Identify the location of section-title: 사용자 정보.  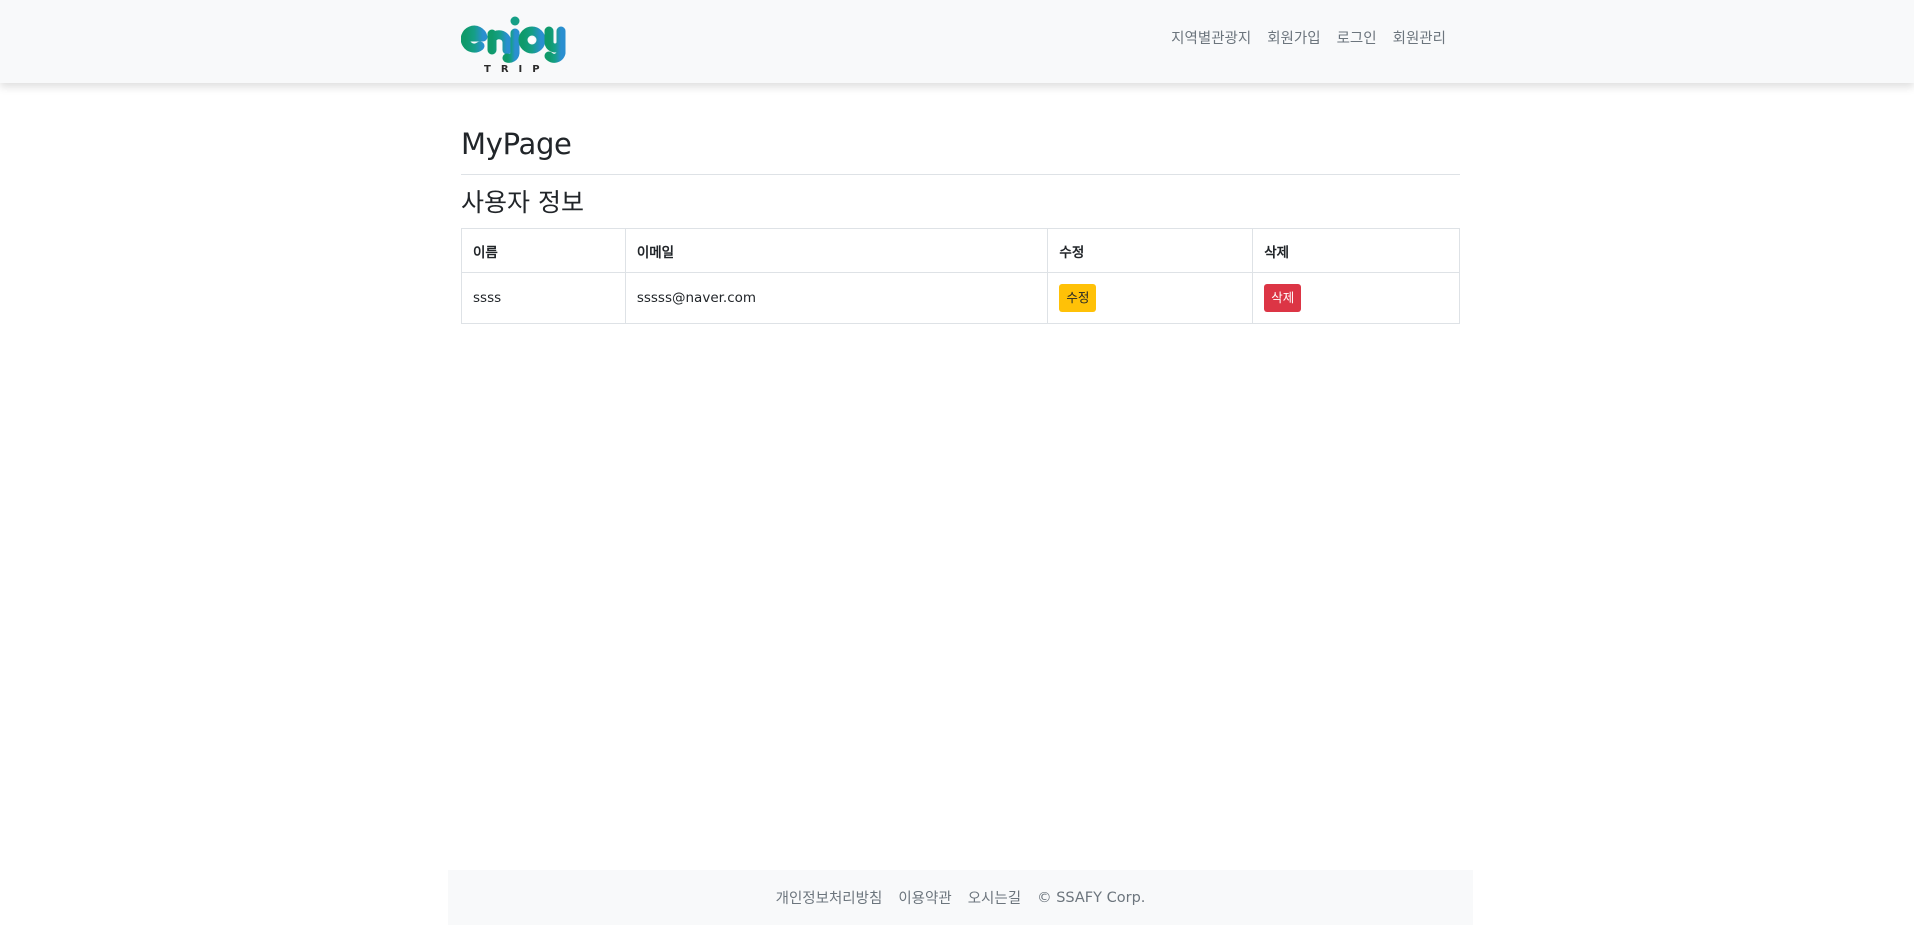
(522, 202).